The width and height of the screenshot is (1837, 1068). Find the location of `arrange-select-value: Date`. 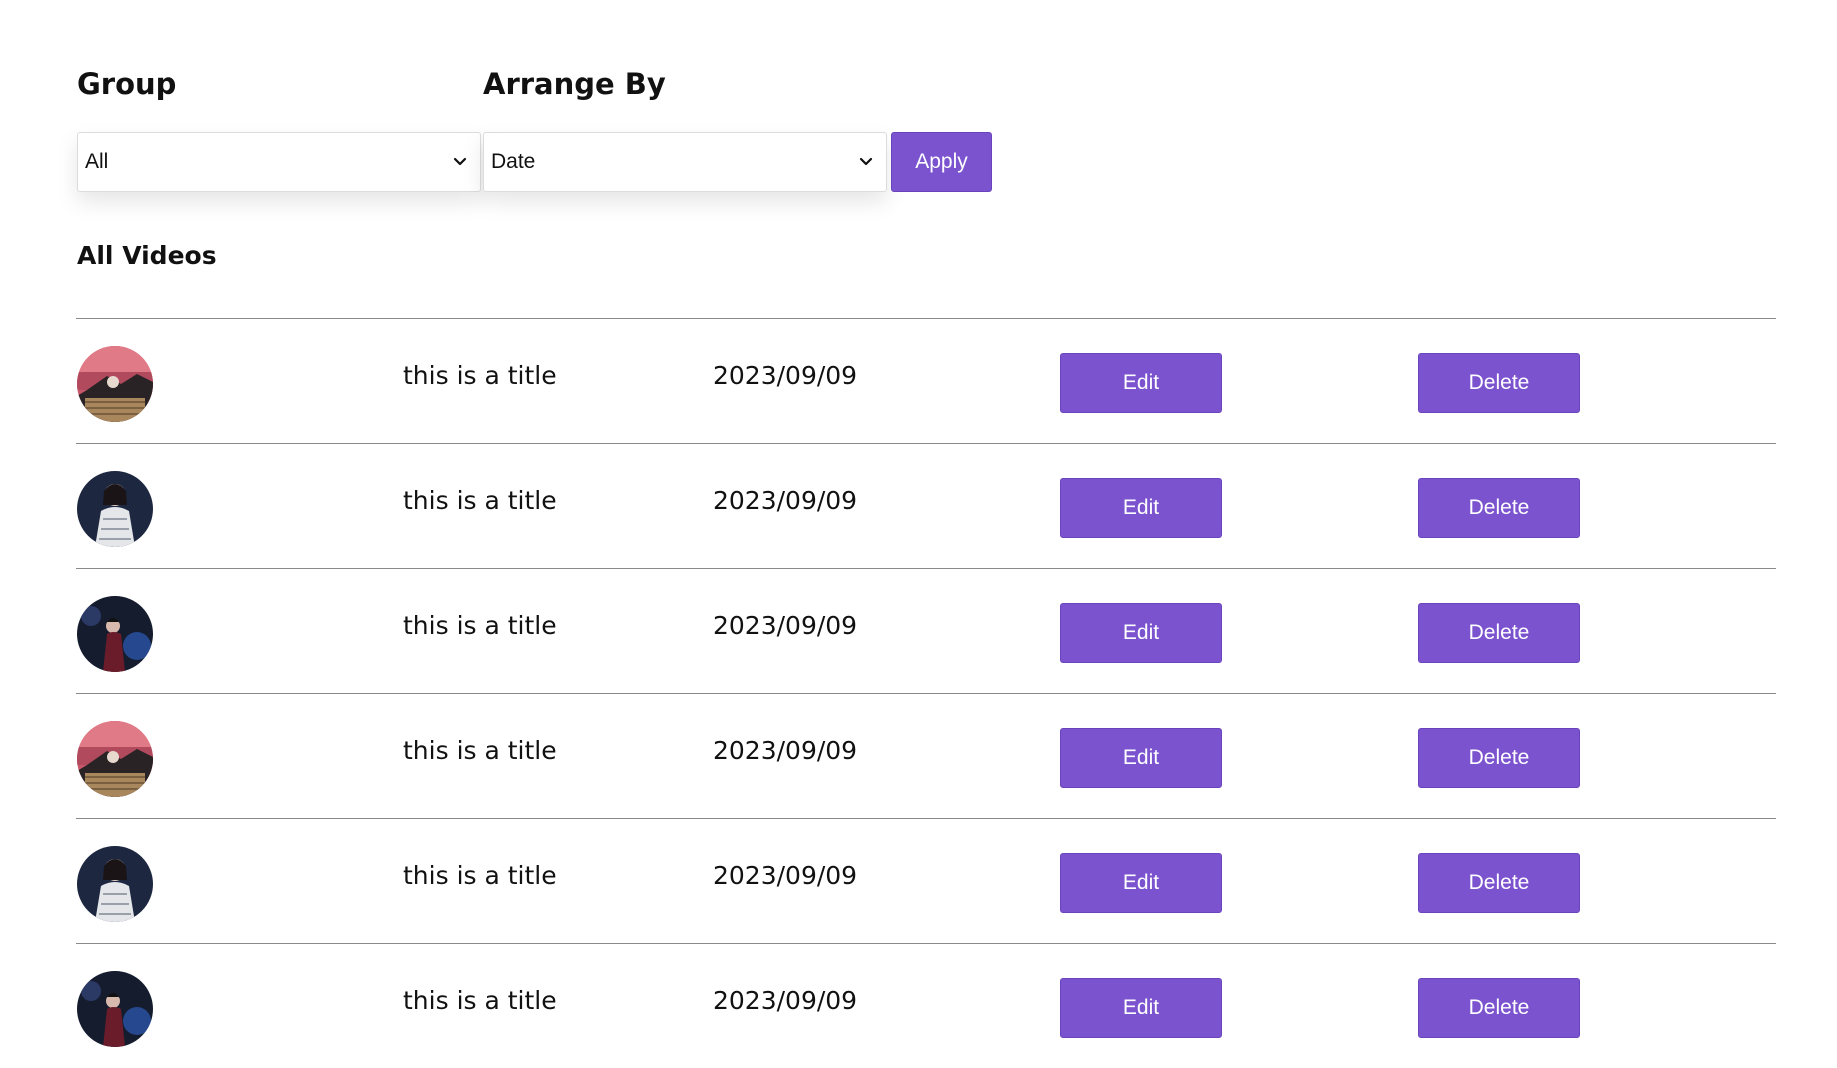

arrange-select-value: Date is located at coordinates (513, 161).